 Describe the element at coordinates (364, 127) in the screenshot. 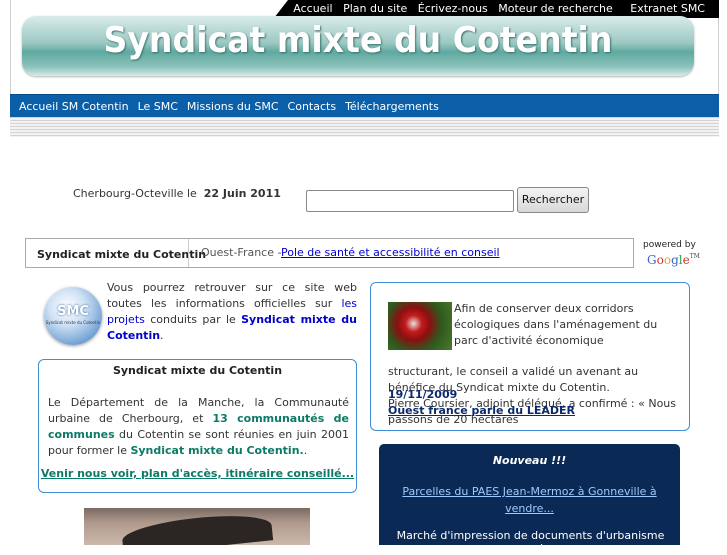

I see `decorative-stripes` at that location.